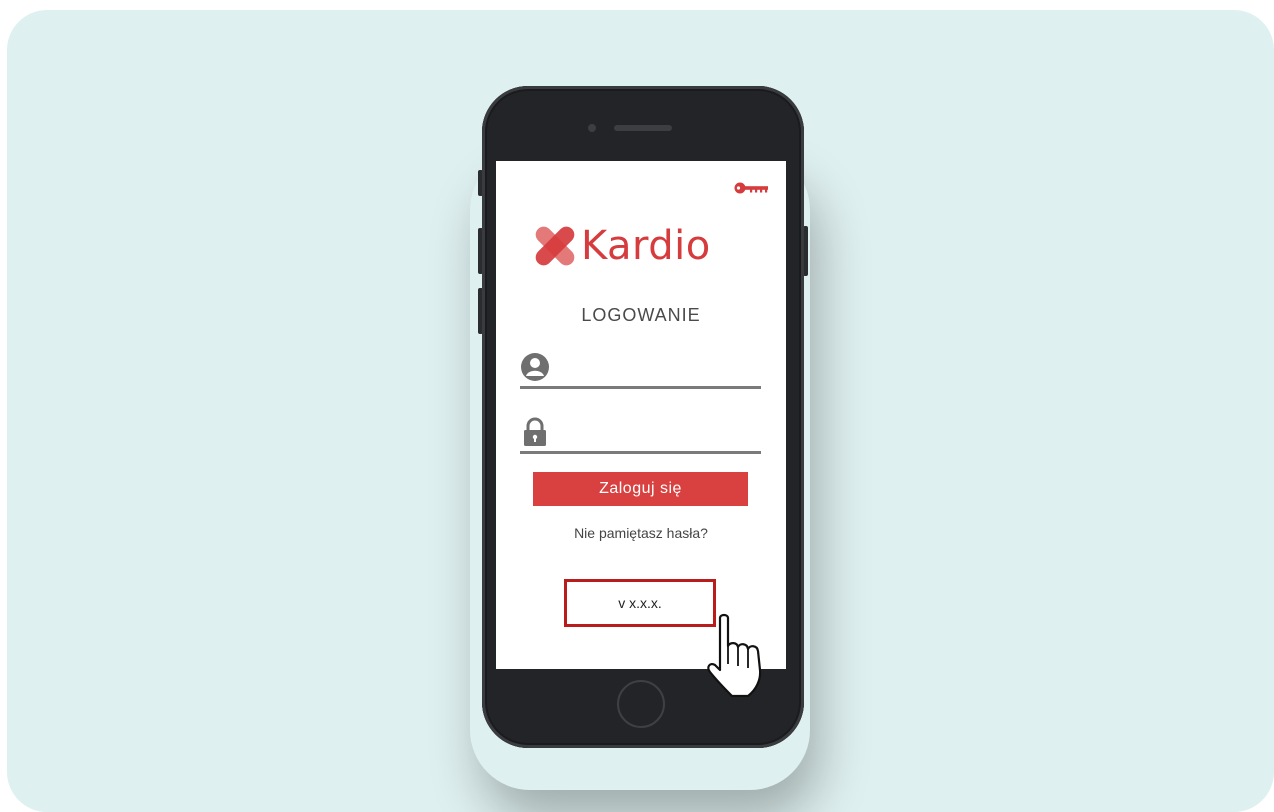 This screenshot has height=812, width=1274. What do you see at coordinates (641, 315) in the screenshot?
I see `page-title: LOGOWANIE` at bounding box center [641, 315].